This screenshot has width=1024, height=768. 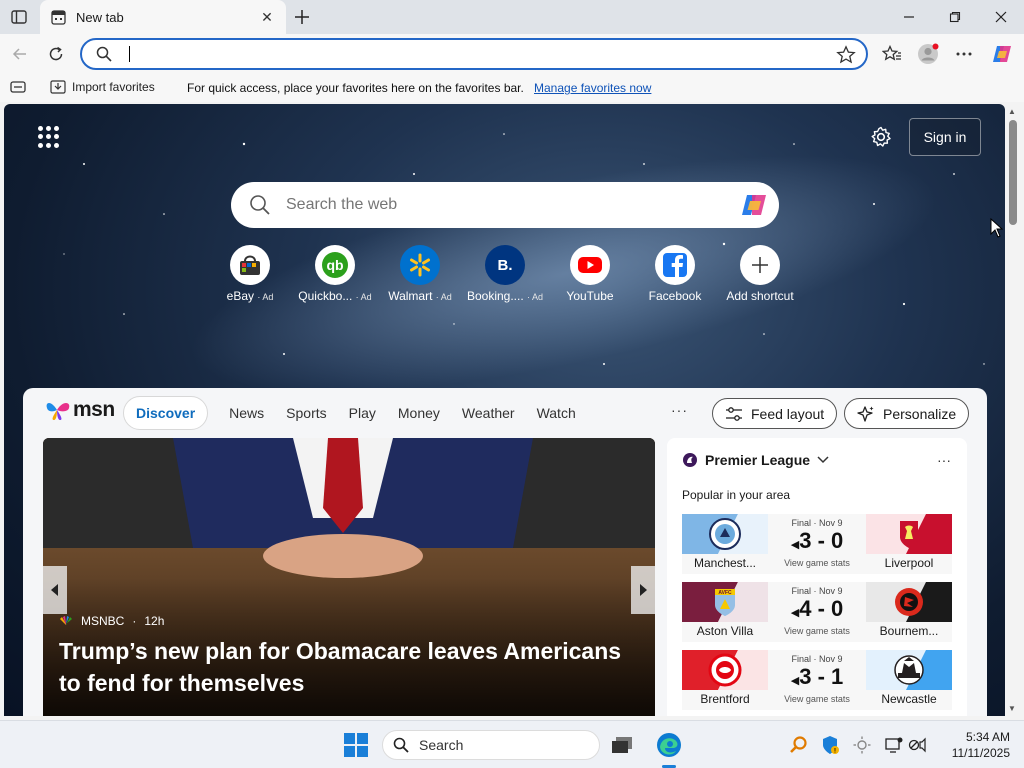 I want to click on apps-launcher-icon, so click(x=49, y=137).